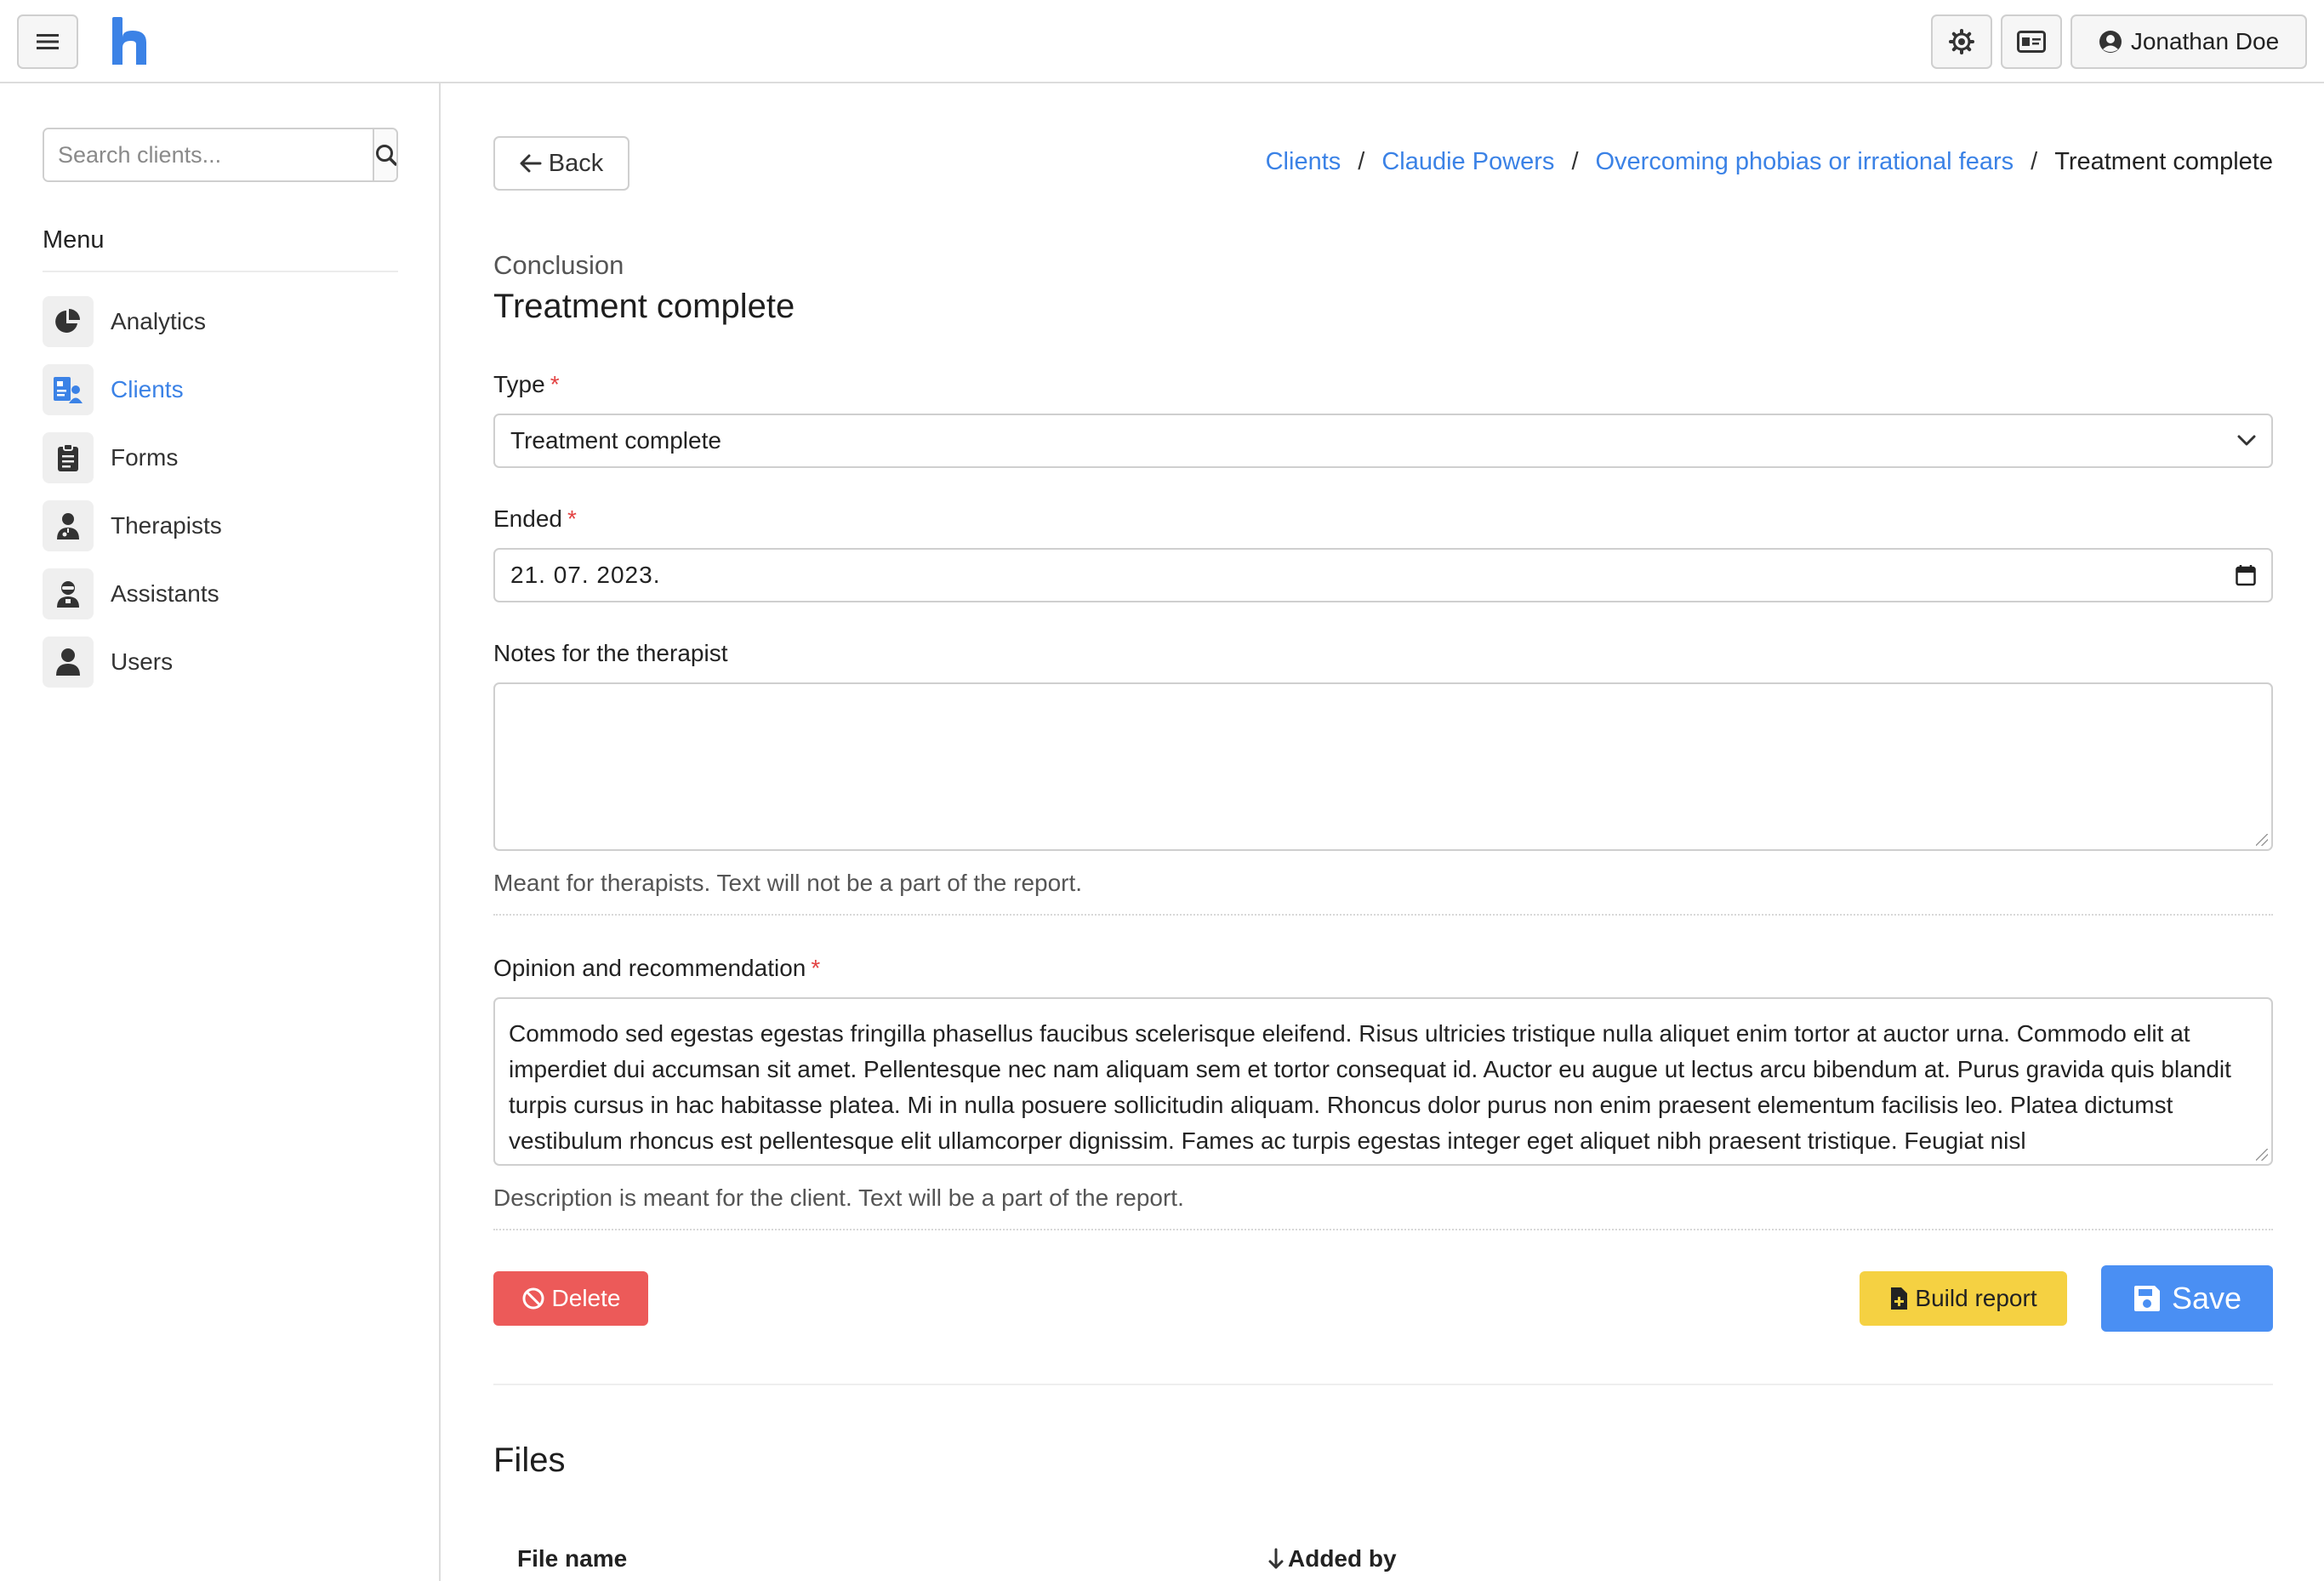  Describe the element at coordinates (1304, 162) in the screenshot. I see `breadcrumb-clients: Clients` at that location.